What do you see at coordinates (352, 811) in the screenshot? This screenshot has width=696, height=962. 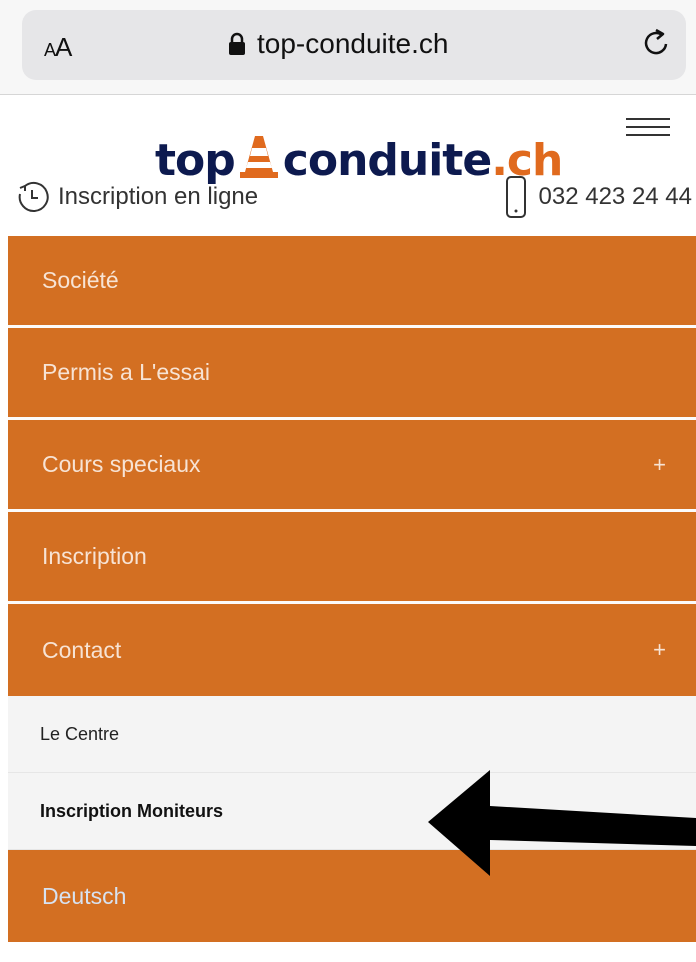 I see `submenu-item-inscription-moniteurs: Inscription Moniteurs` at bounding box center [352, 811].